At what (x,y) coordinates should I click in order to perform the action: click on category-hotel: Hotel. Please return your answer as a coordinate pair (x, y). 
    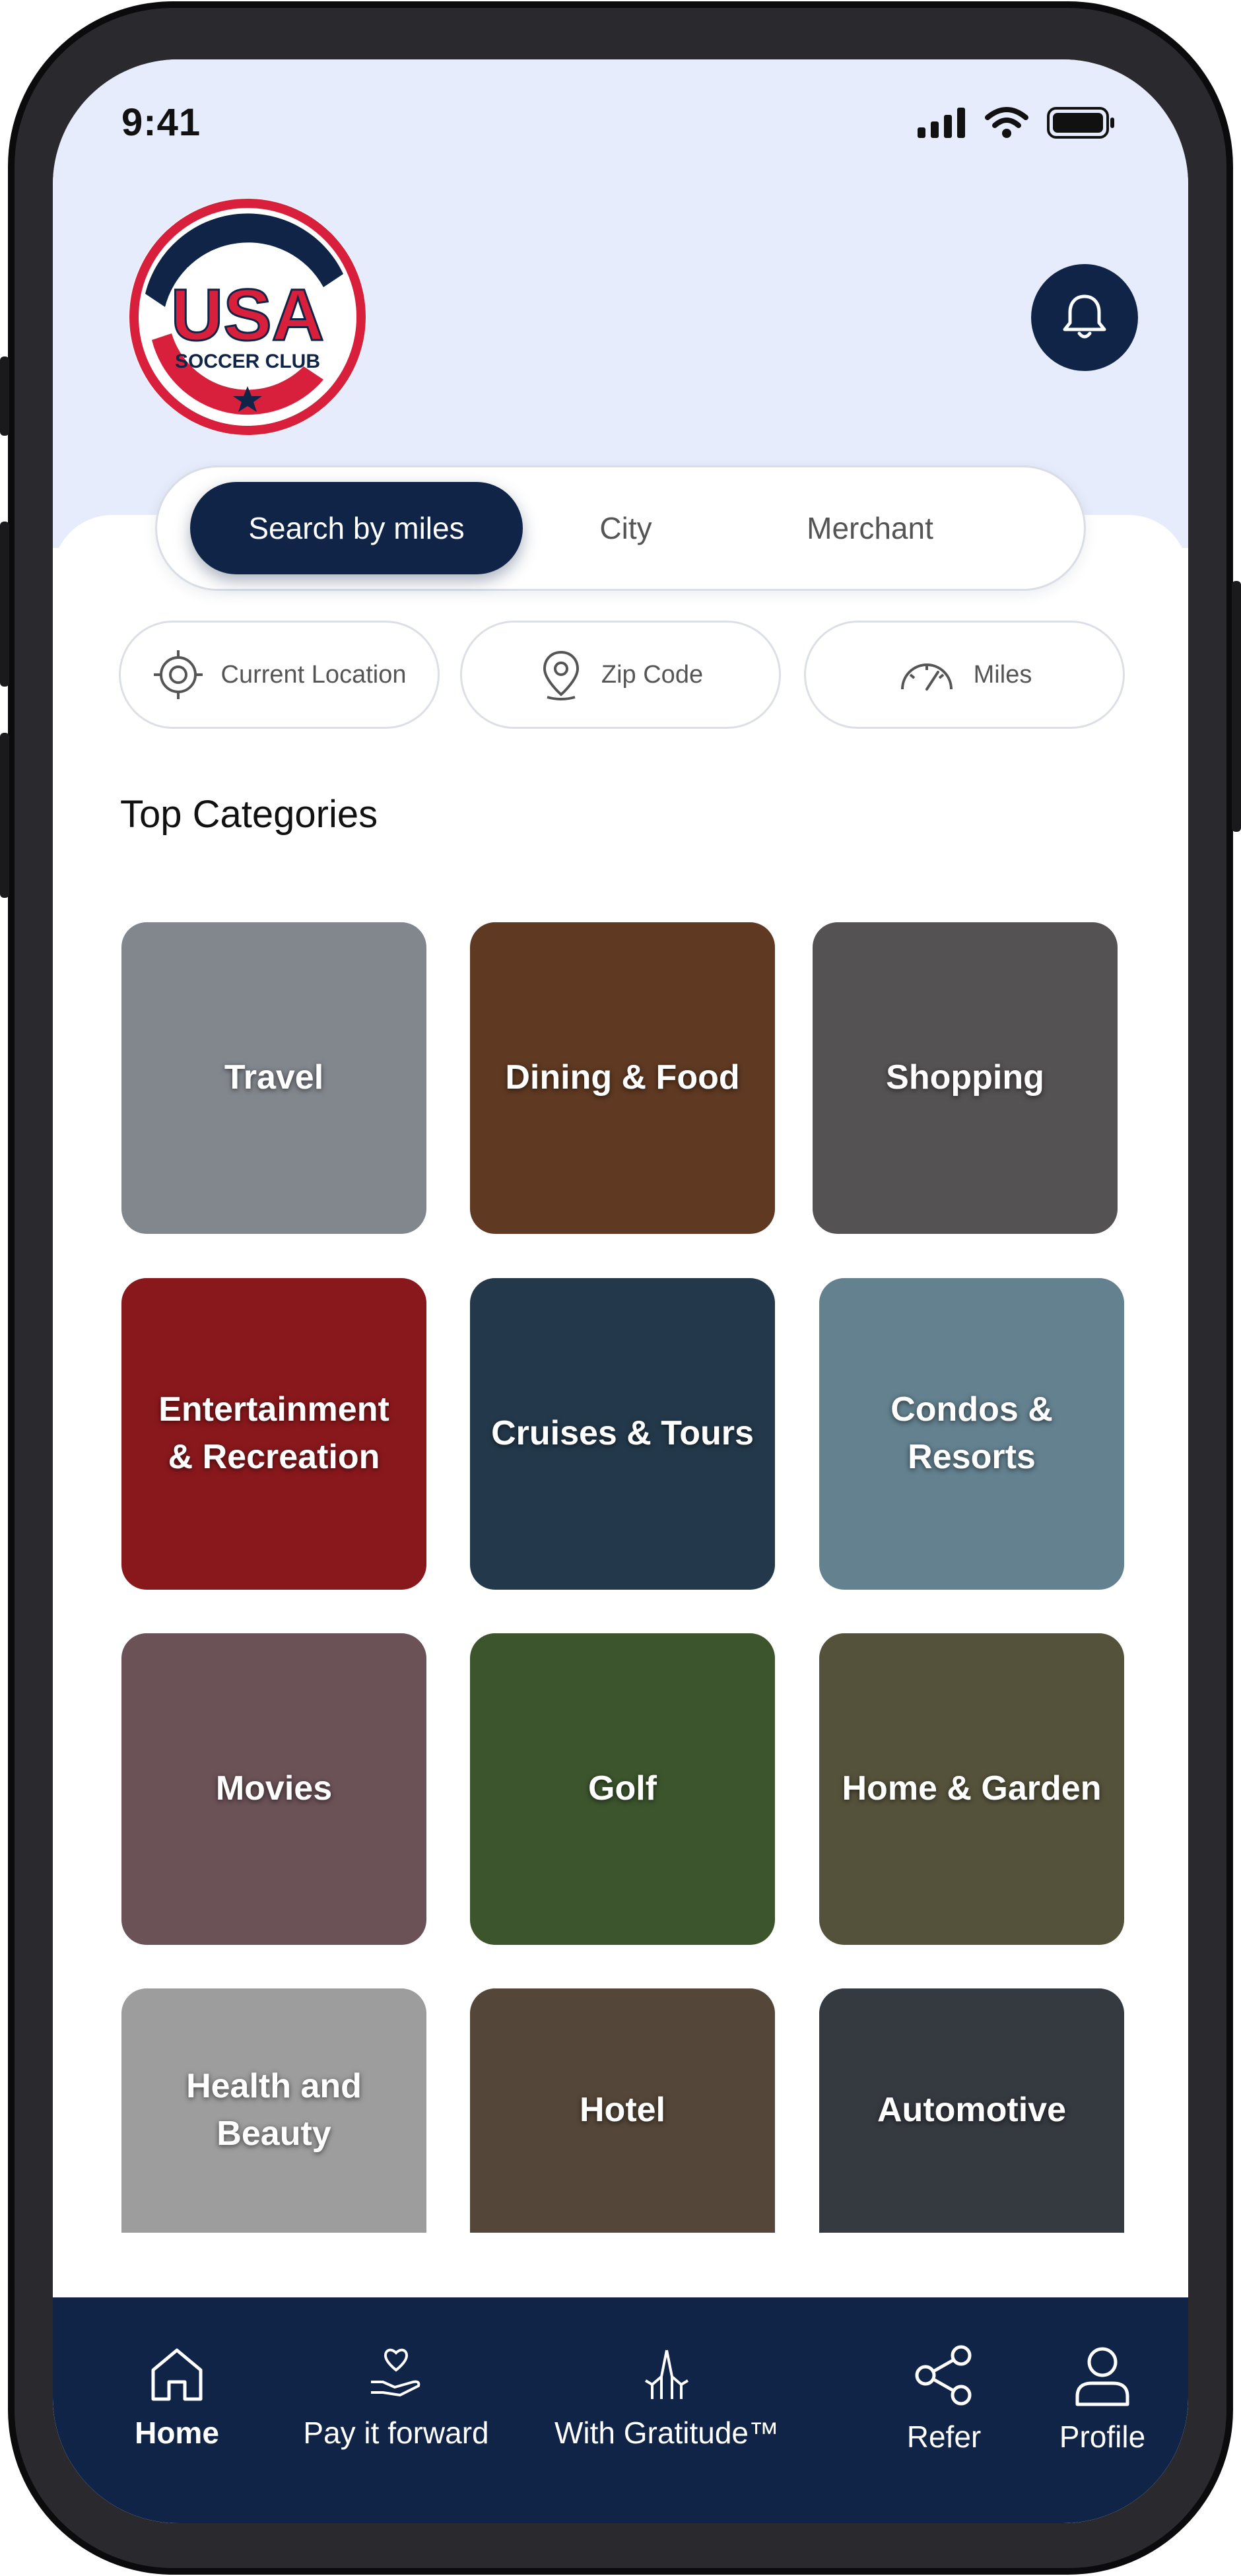
    Looking at the image, I should click on (622, 2110).